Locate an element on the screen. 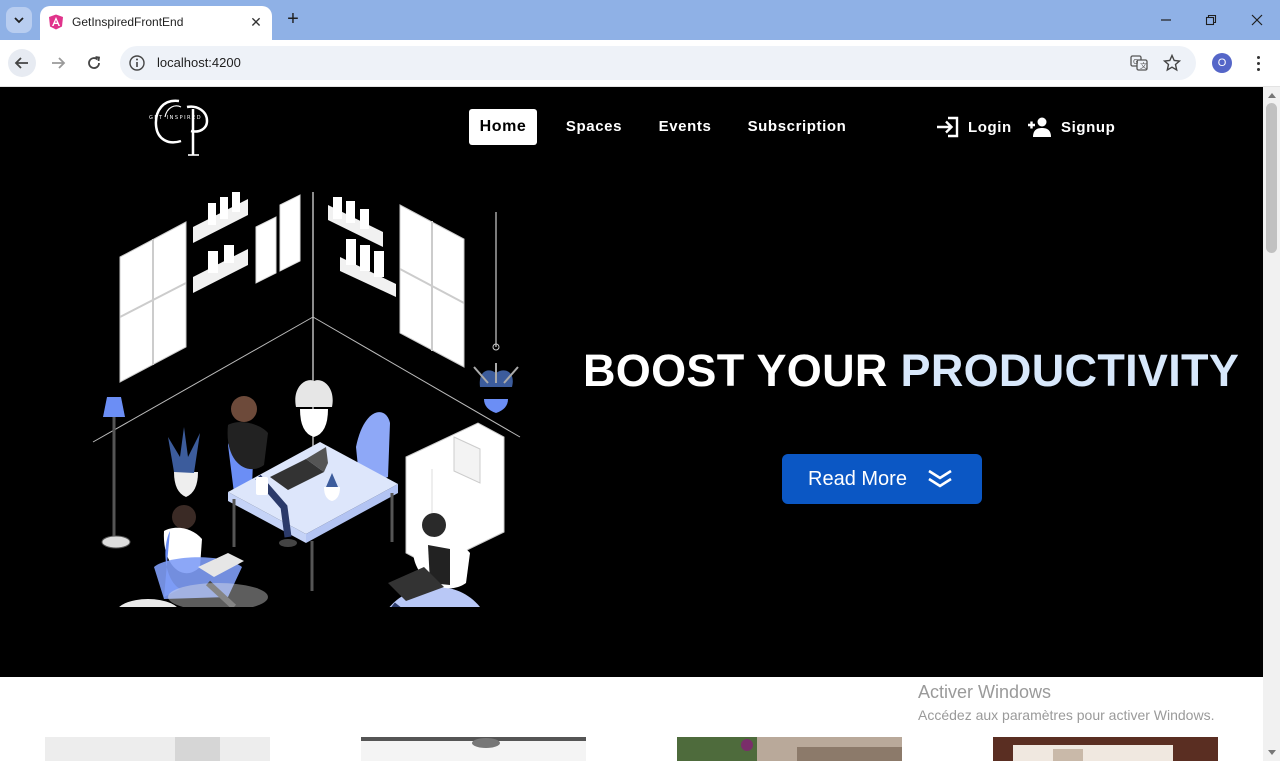  close-icon is located at coordinates (1257, 20).